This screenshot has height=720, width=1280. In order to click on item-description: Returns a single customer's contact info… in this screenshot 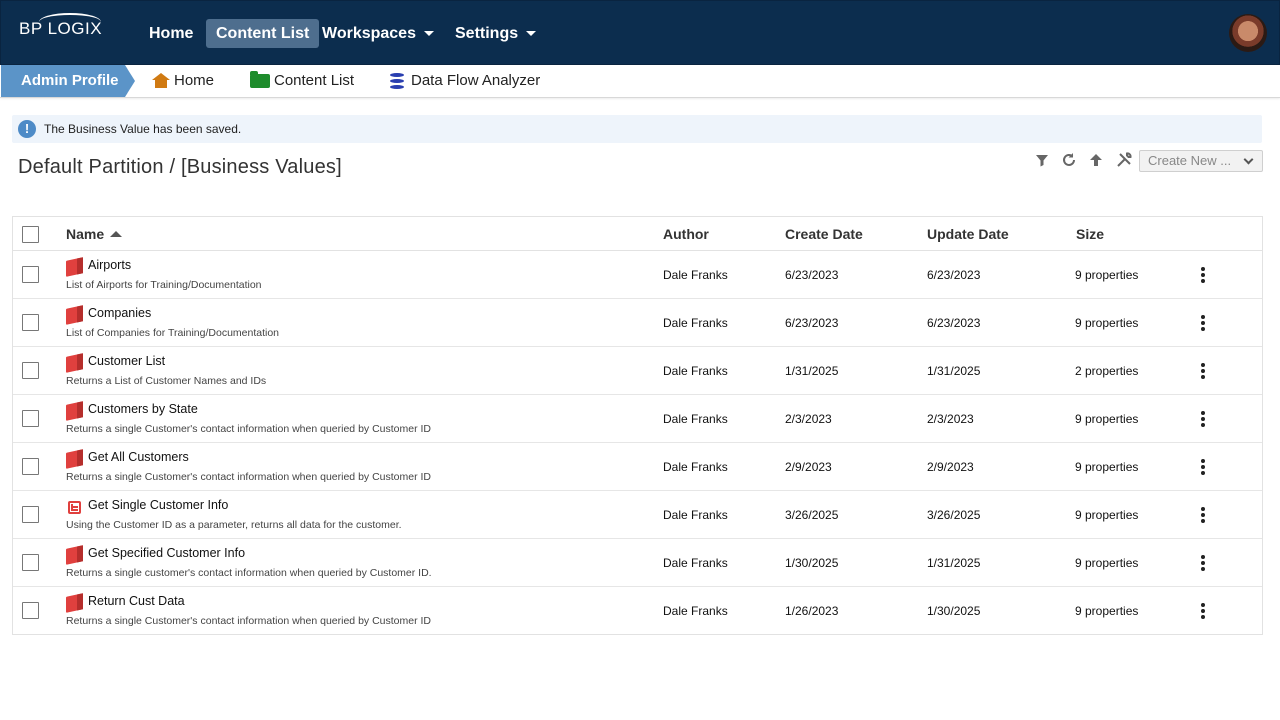, I will do `click(249, 573)`.